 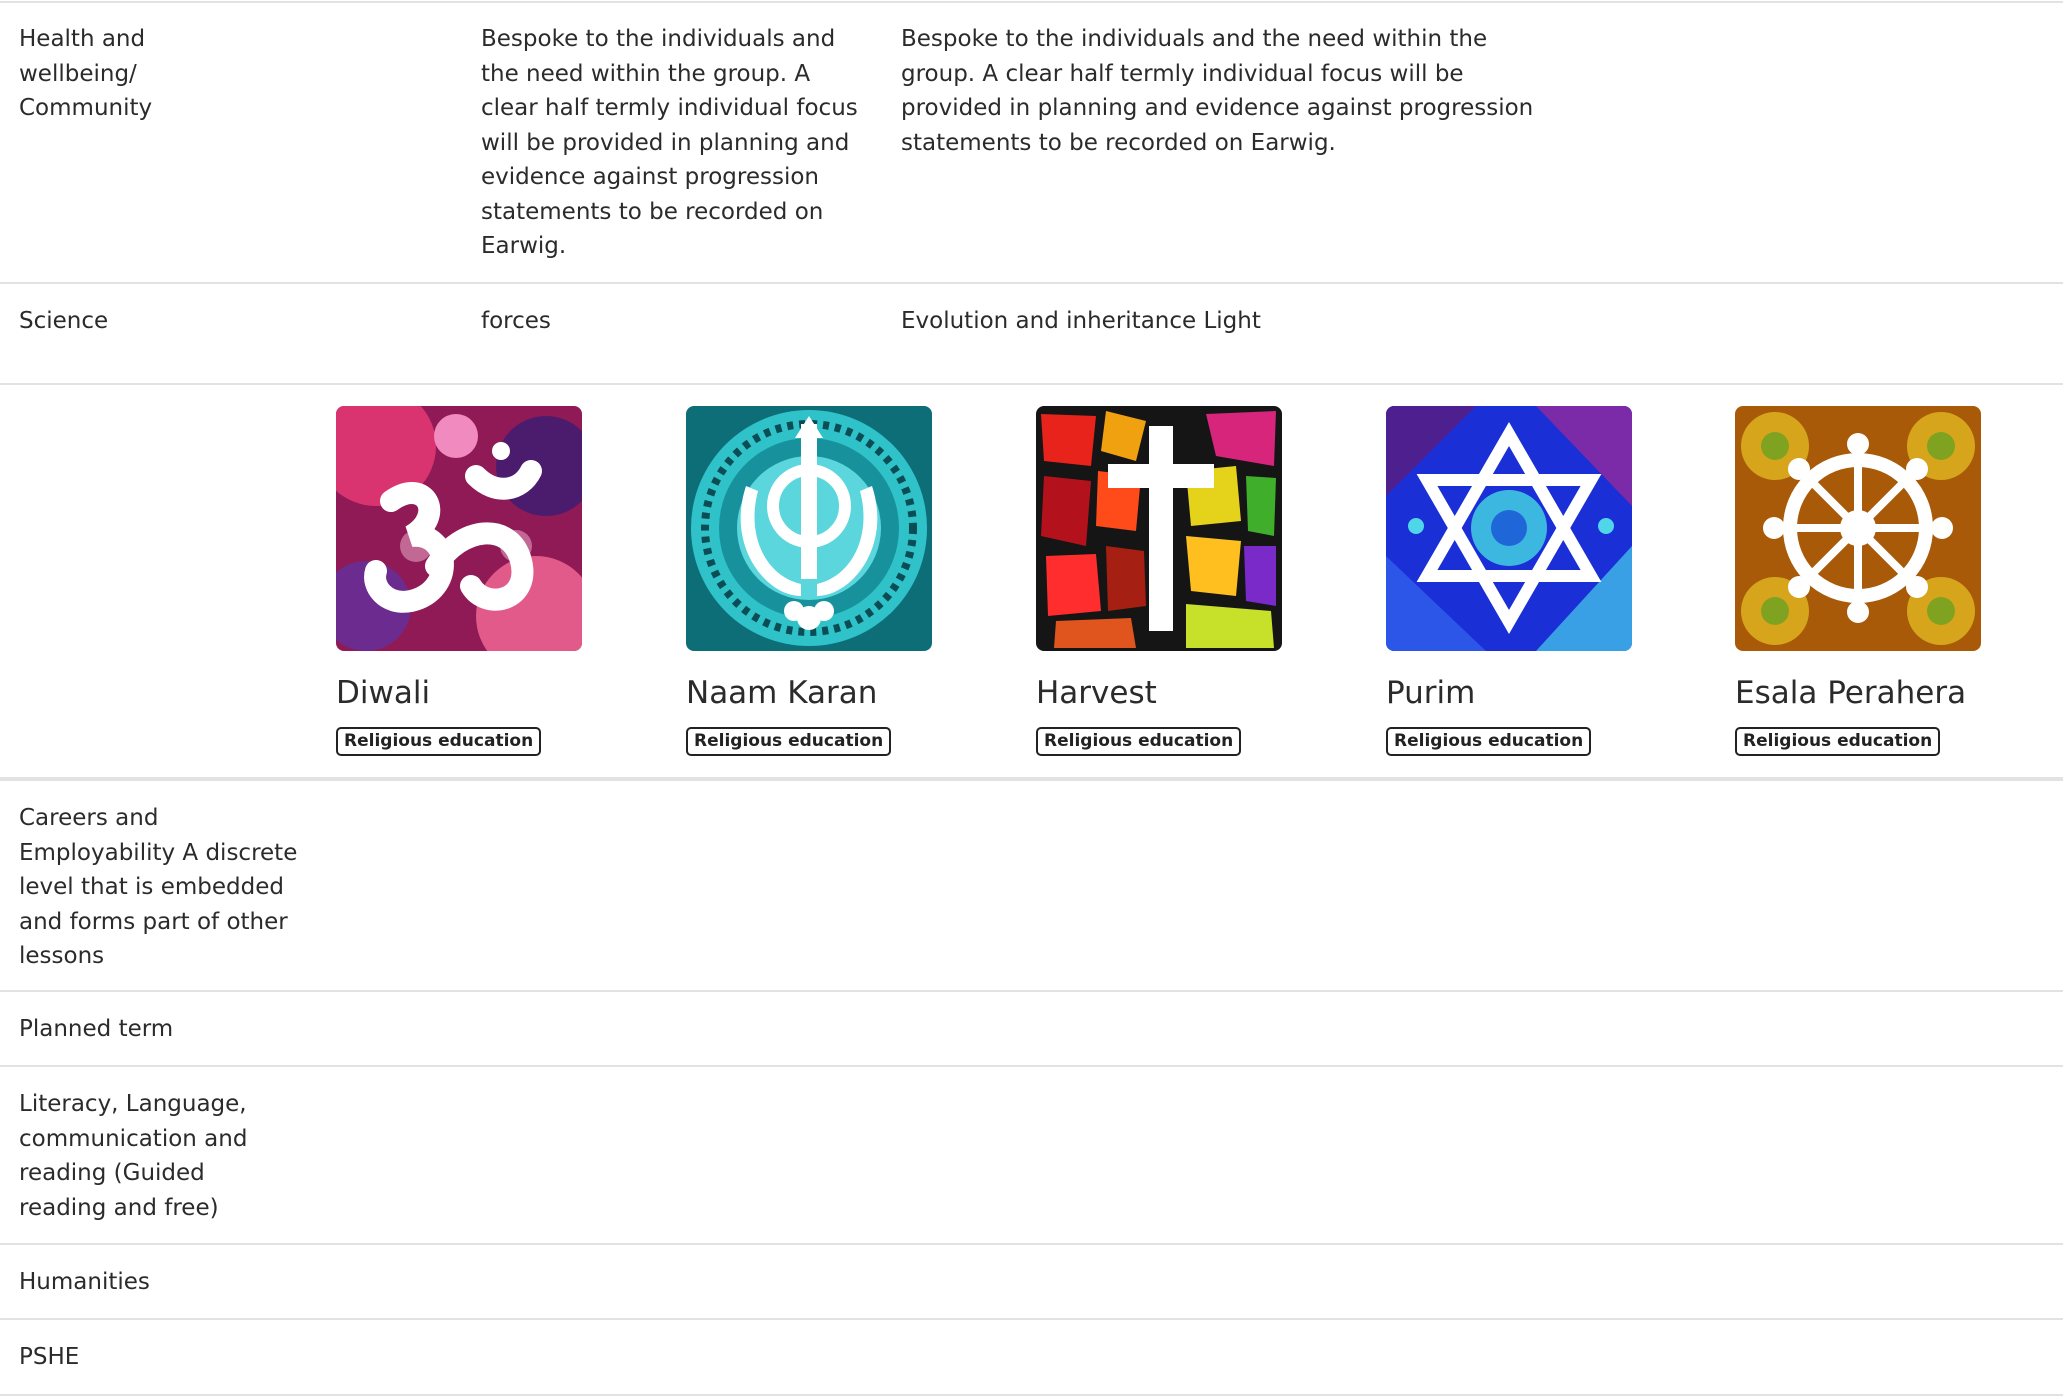 I want to click on card-title: Esala Perahera, so click(x=1851, y=693).